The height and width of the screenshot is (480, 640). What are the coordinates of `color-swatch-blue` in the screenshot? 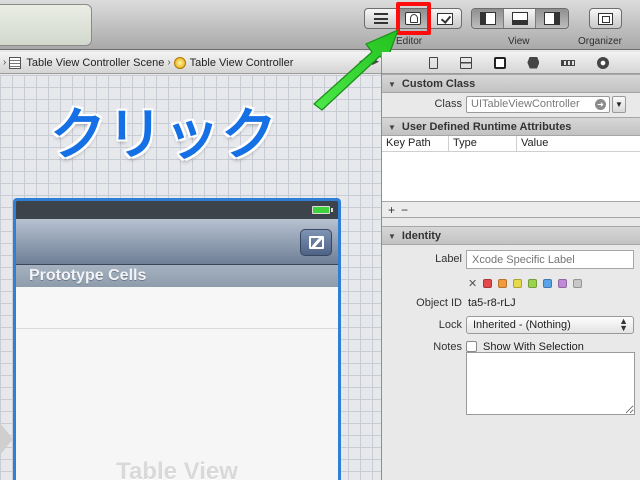 It's located at (547, 283).